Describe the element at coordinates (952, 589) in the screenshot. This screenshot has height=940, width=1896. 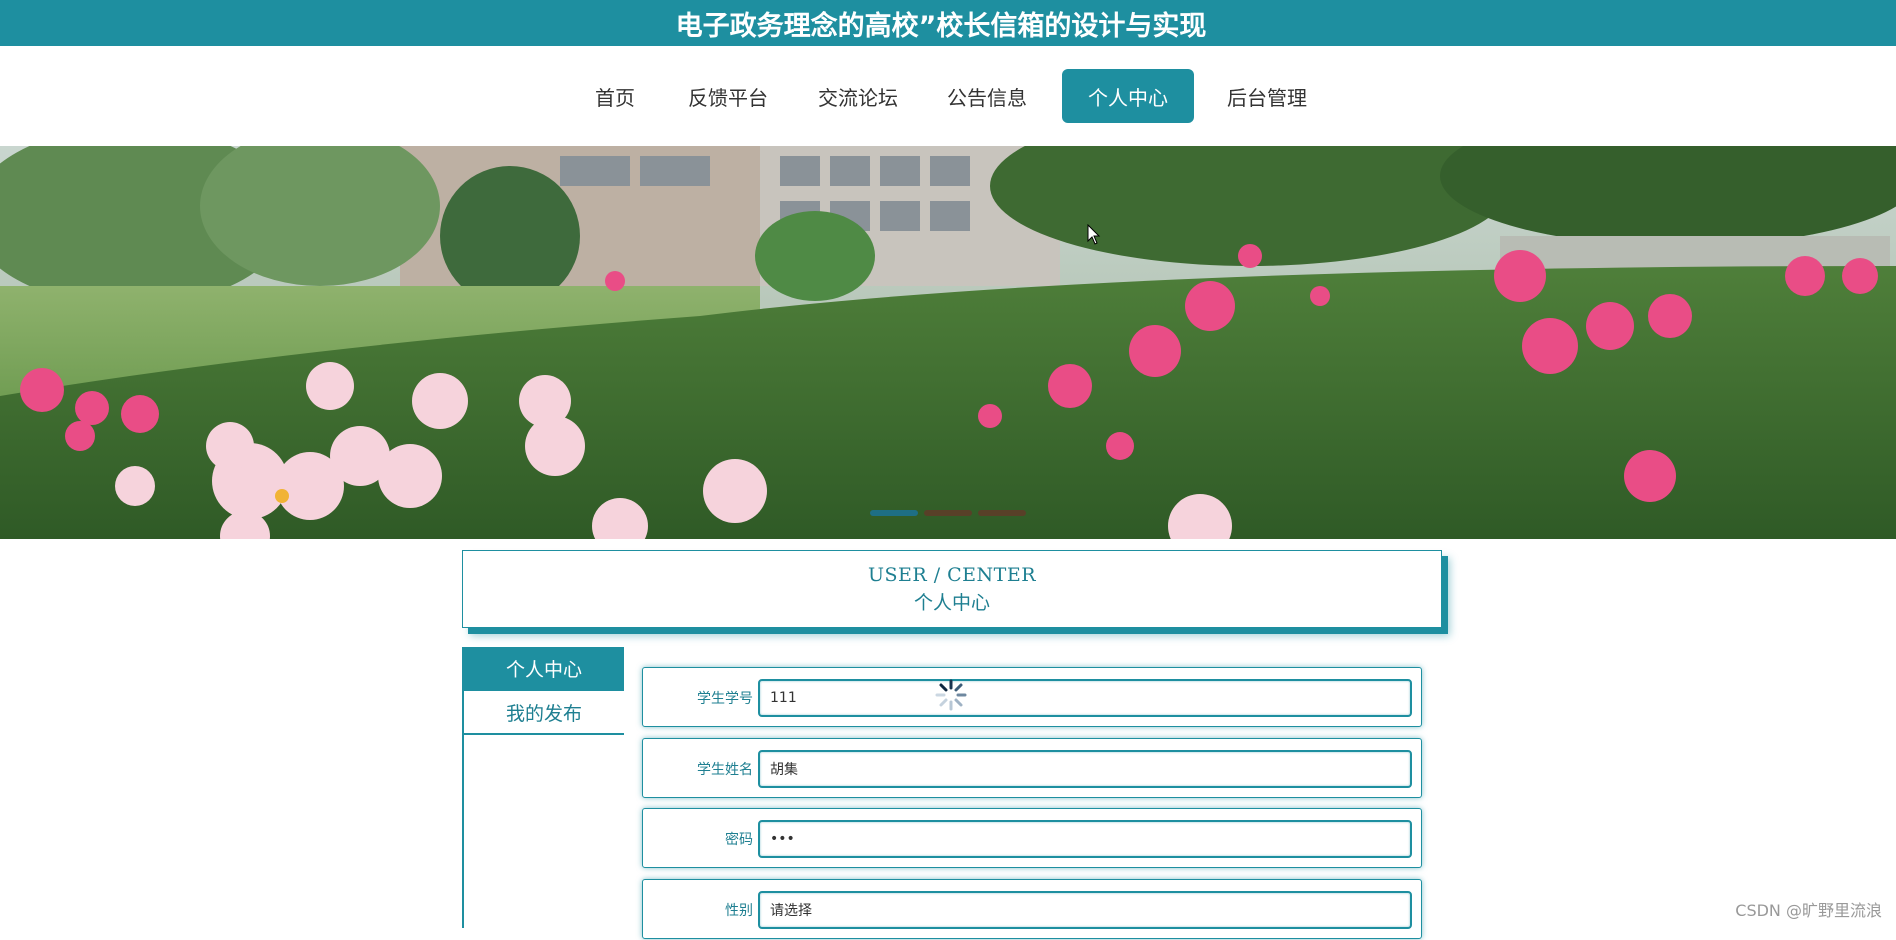
I see `section-title-box: USER / CENTER 个人中心` at that location.